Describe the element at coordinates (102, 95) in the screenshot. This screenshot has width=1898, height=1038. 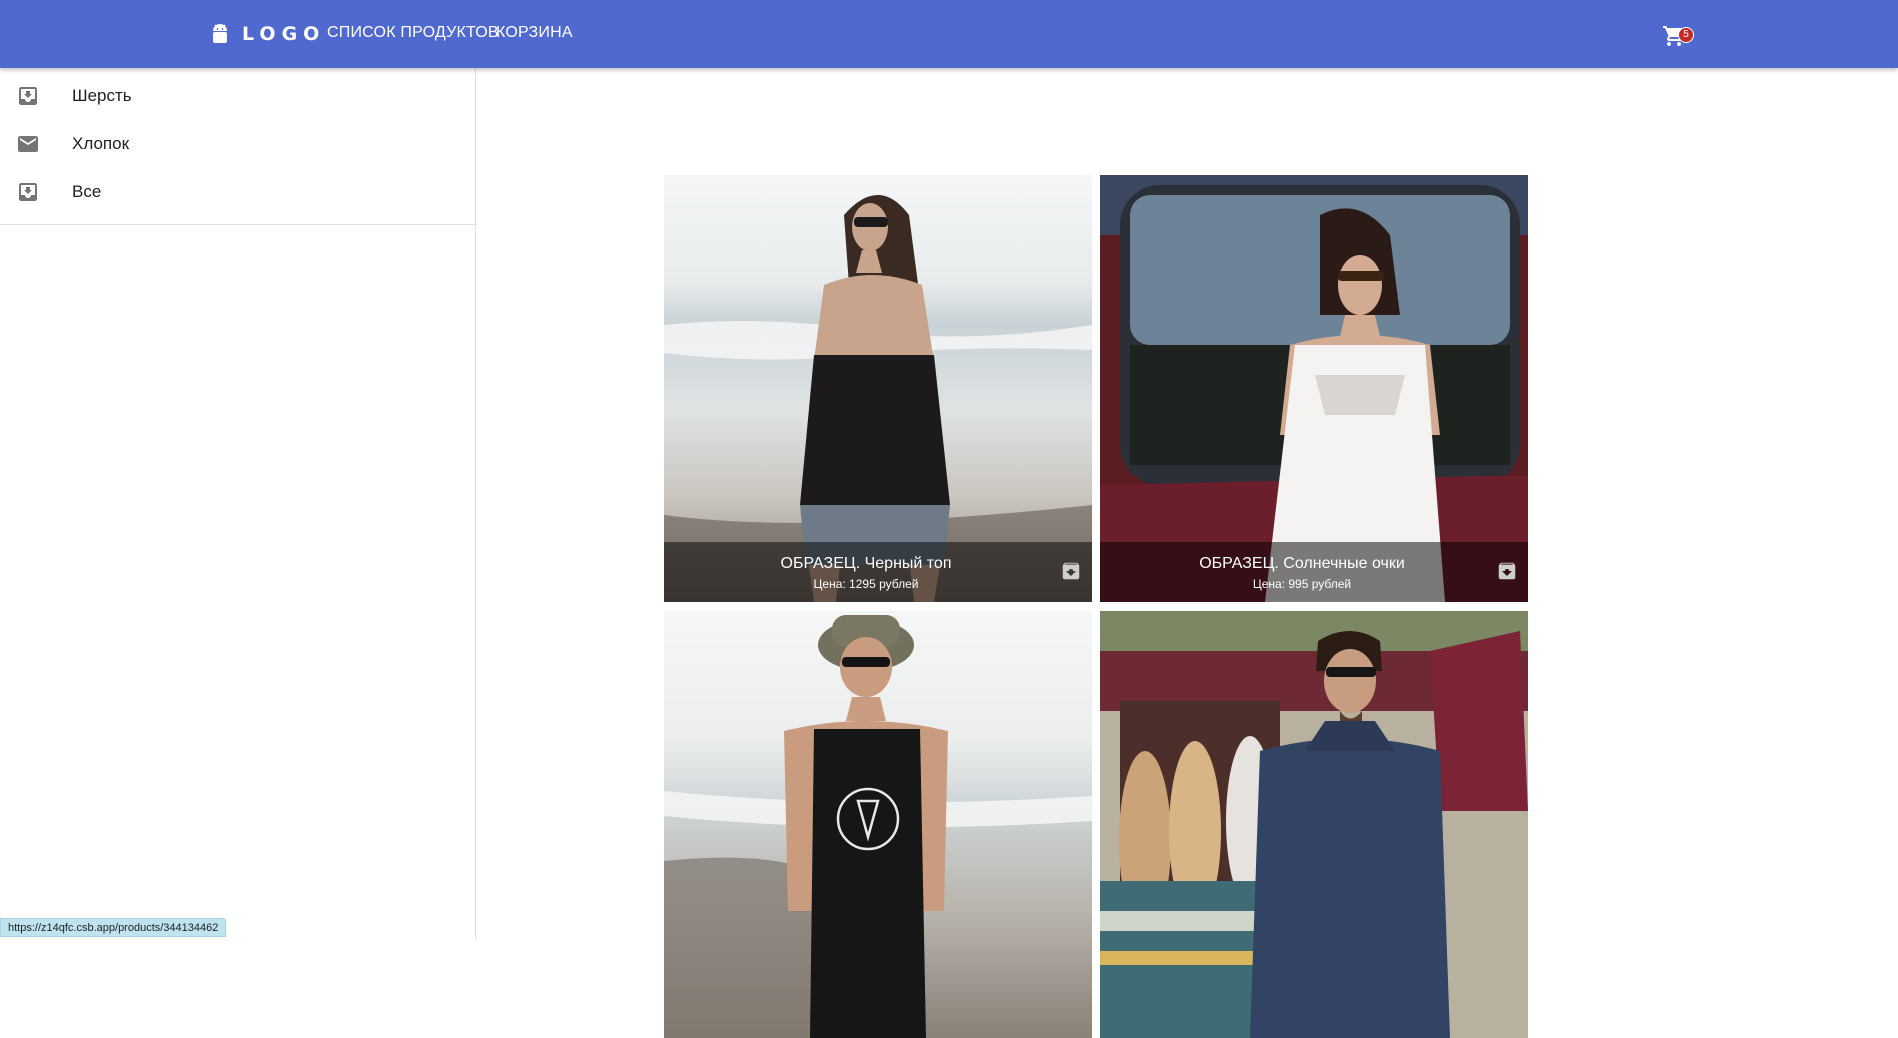
I see `category-label: Шерсть` at that location.